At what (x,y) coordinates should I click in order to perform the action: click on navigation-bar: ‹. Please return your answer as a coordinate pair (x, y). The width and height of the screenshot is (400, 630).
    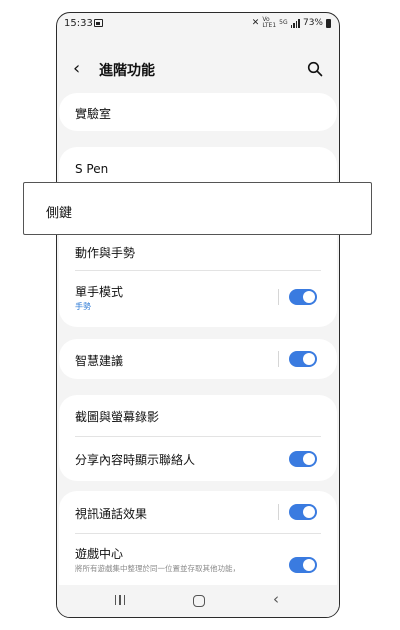
    Looking at the image, I should click on (198, 601).